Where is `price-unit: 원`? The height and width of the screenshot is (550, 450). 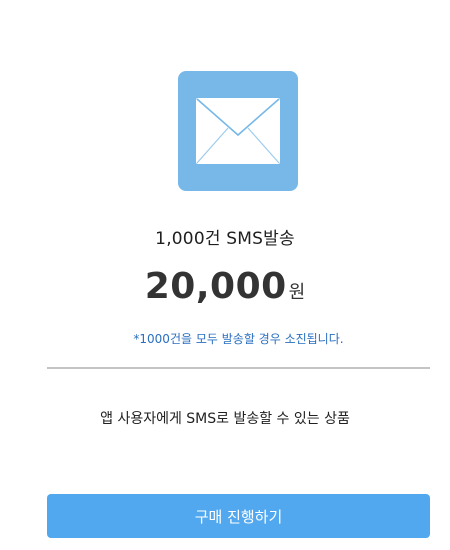
price-unit: 원 is located at coordinates (297, 292).